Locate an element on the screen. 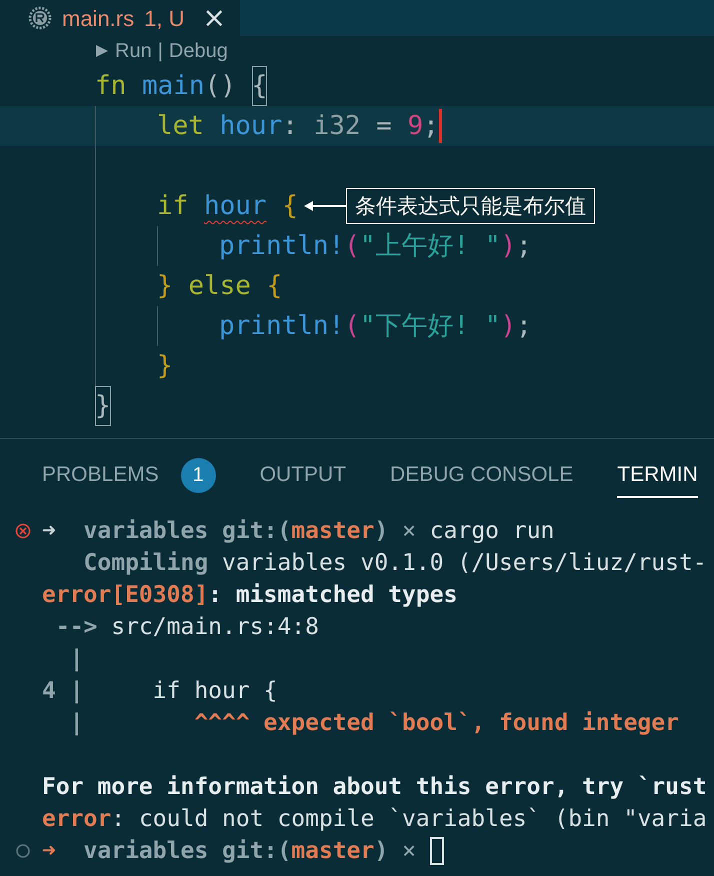 Image resolution: width=714 pixels, height=876 pixels. terminal-line: For more information about this error, try `rust is located at coordinates (374, 787).